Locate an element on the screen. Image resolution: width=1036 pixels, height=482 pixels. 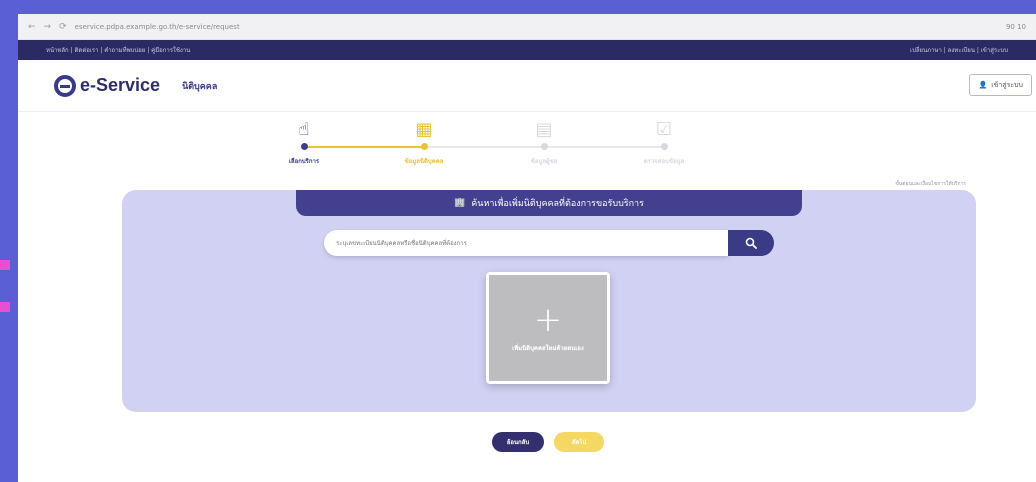
document-icon: ▤ is located at coordinates (544, 129).